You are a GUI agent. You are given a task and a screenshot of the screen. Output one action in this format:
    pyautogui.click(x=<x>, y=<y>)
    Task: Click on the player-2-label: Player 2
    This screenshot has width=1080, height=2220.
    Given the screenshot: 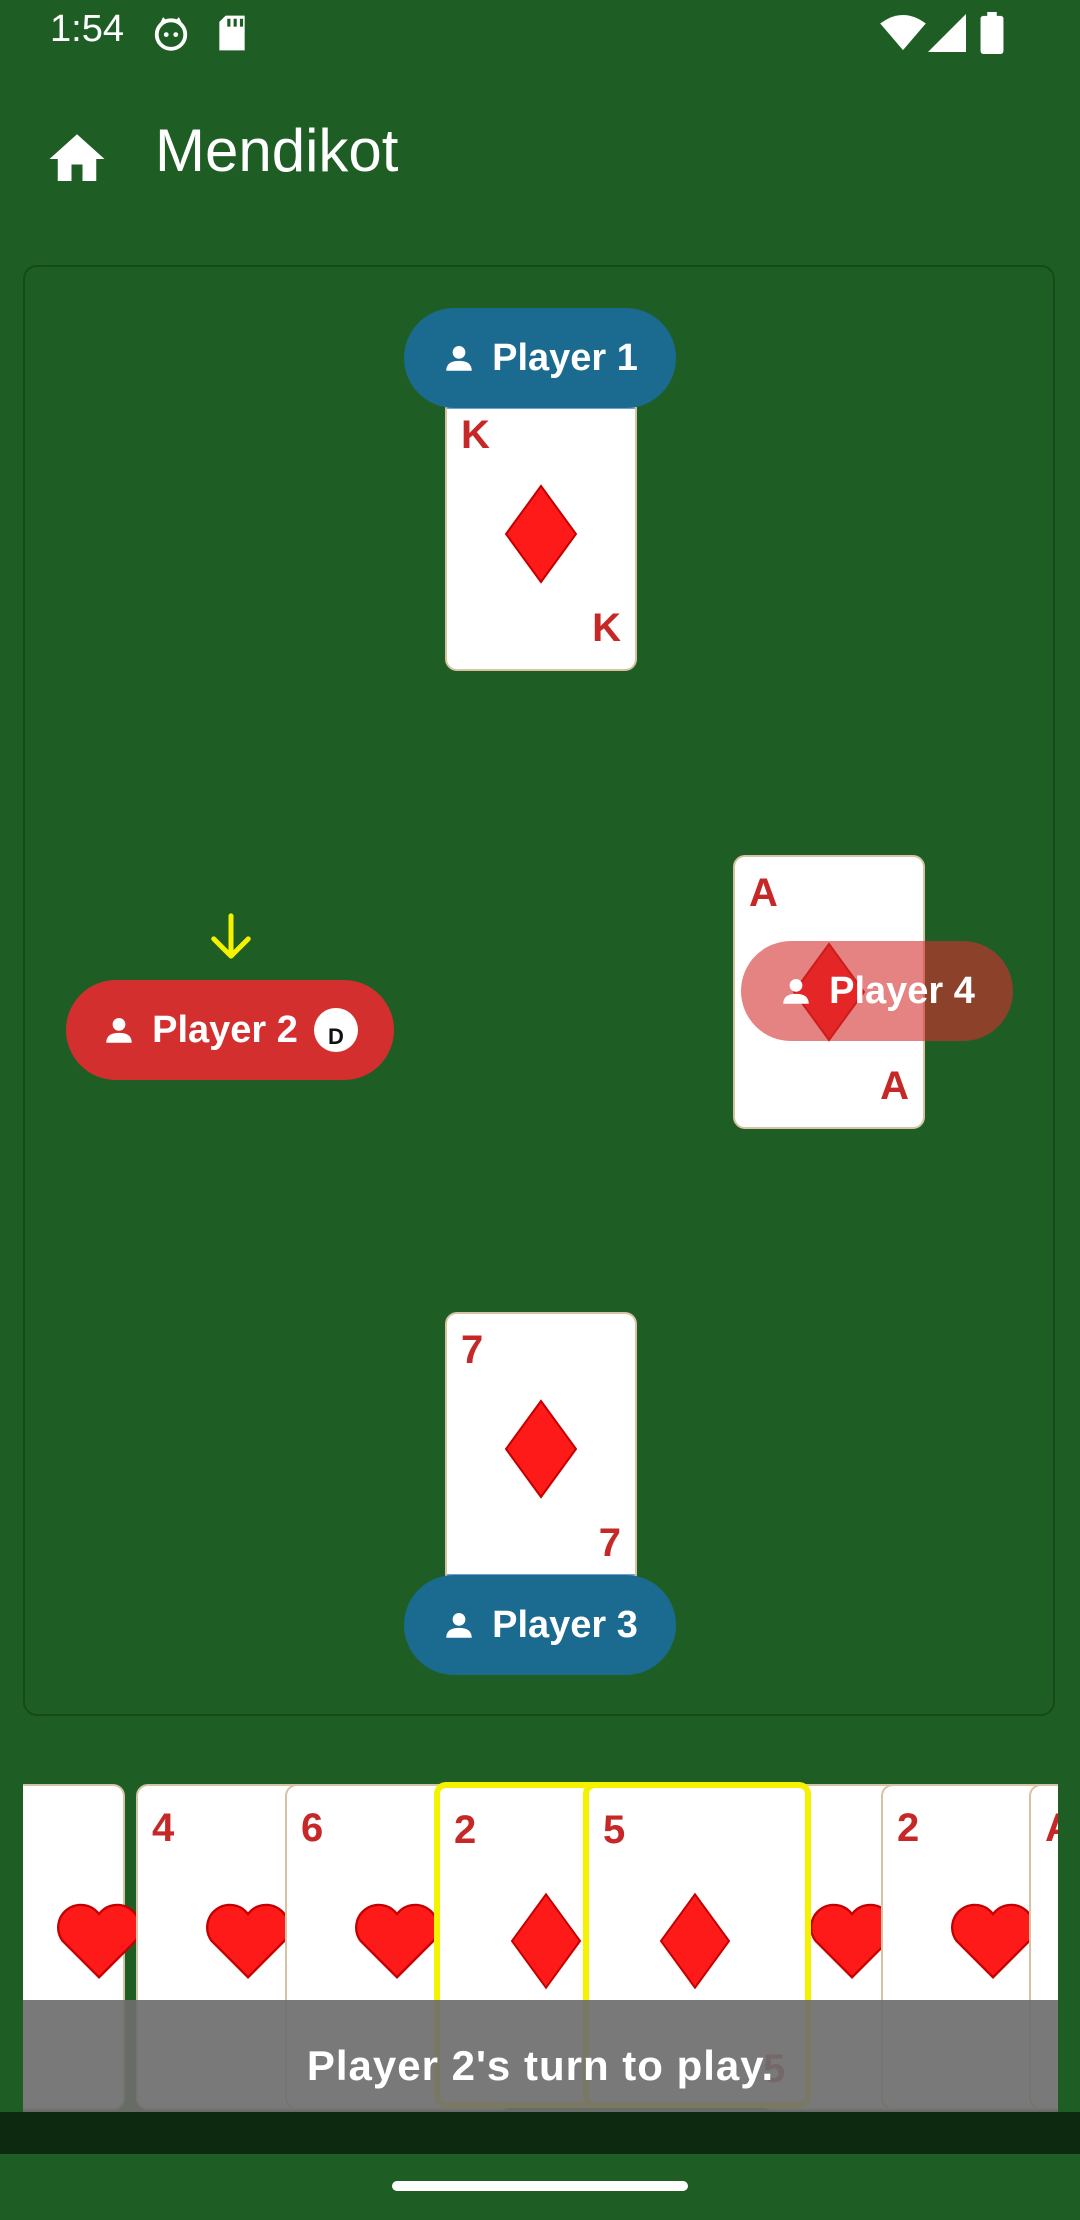 What is the action you would take?
    pyautogui.click(x=225, y=1029)
    